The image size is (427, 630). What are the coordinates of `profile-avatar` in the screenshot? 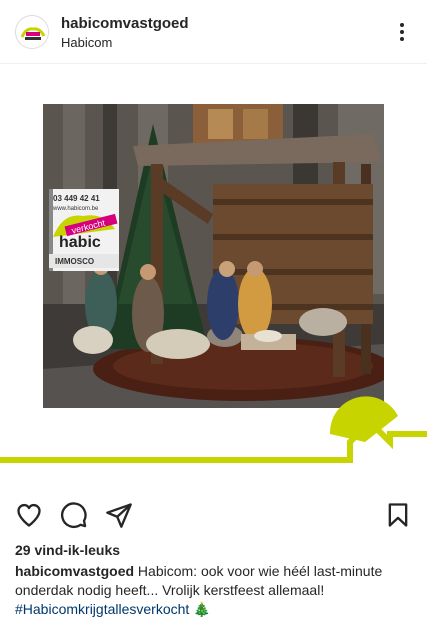 It's located at (32, 32).